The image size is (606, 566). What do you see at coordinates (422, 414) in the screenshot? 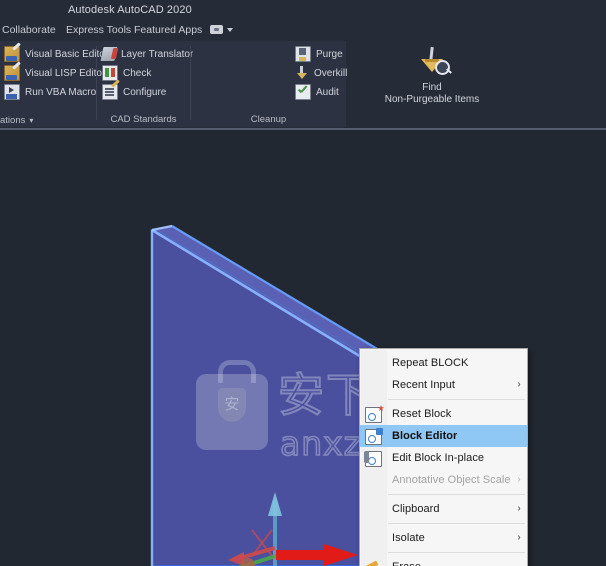
I see `menu-item-label: Reset Block` at bounding box center [422, 414].